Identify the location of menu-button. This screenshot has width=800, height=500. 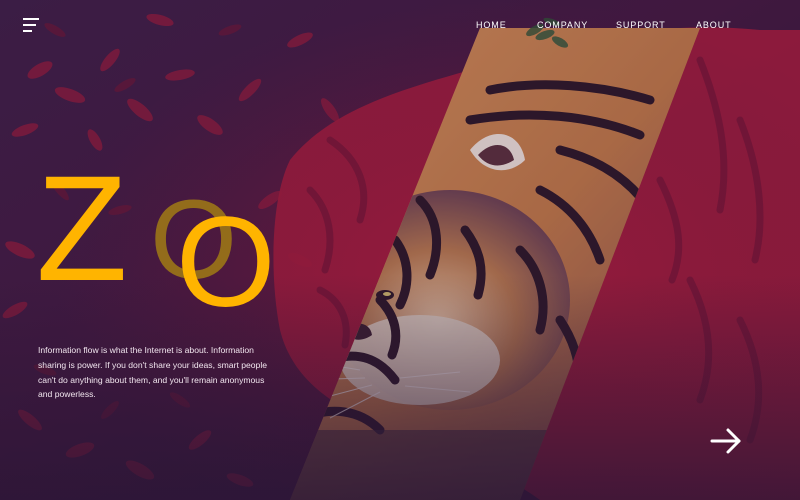
(32, 25).